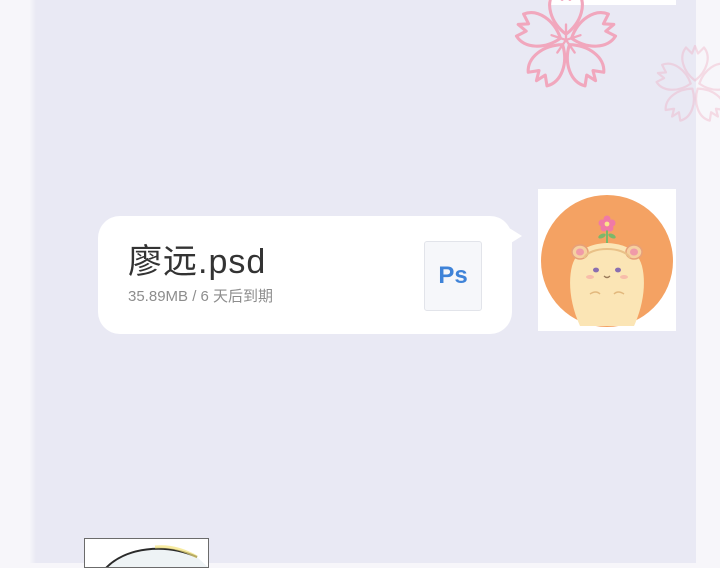  I want to click on hamster-avatar-icon, so click(607, 261).